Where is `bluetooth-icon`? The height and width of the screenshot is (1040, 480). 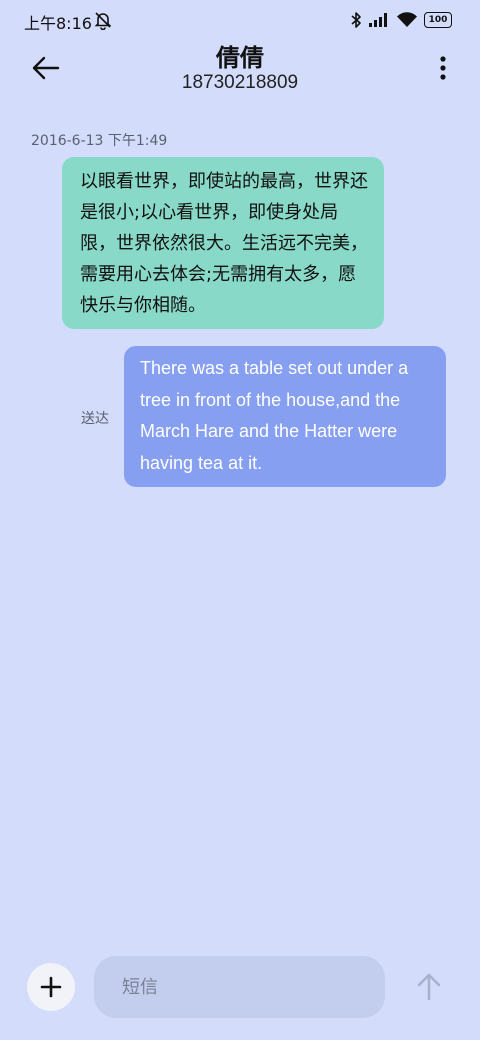
bluetooth-icon is located at coordinates (356, 20).